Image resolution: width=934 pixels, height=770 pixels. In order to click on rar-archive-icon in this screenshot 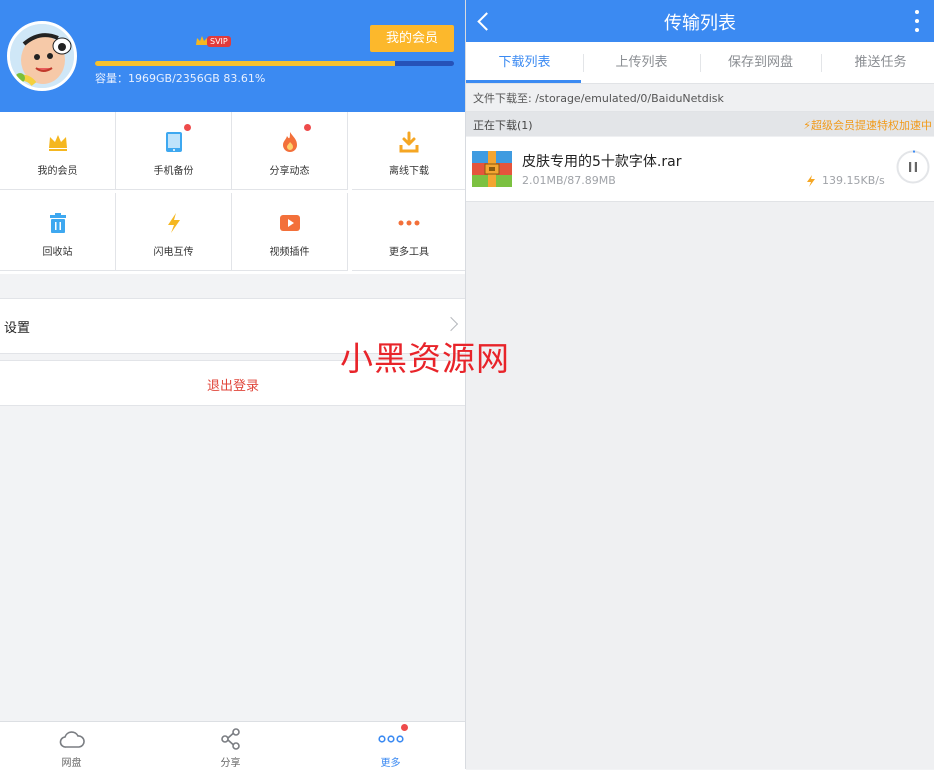, I will do `click(492, 169)`.